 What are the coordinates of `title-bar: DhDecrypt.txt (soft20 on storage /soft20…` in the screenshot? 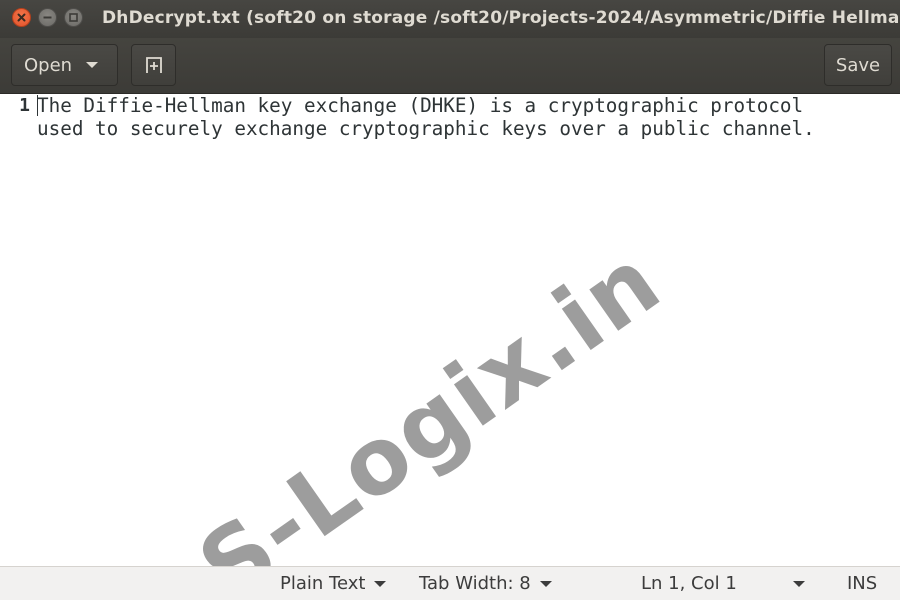 It's located at (450, 19).